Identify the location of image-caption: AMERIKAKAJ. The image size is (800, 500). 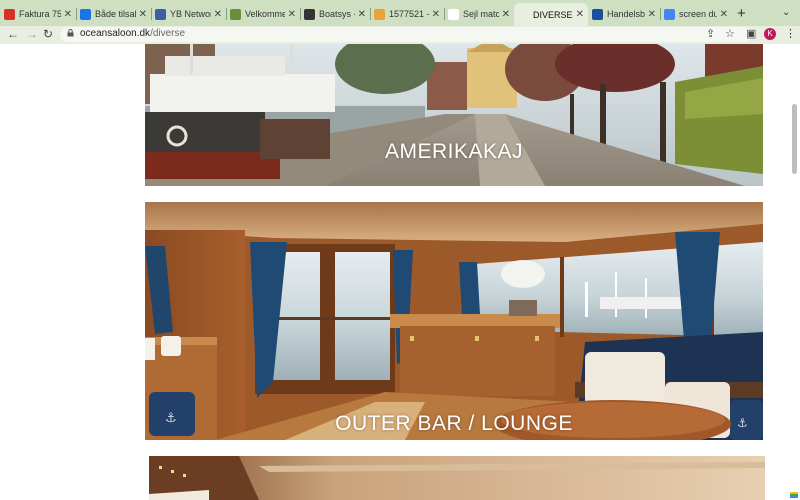
(454, 151).